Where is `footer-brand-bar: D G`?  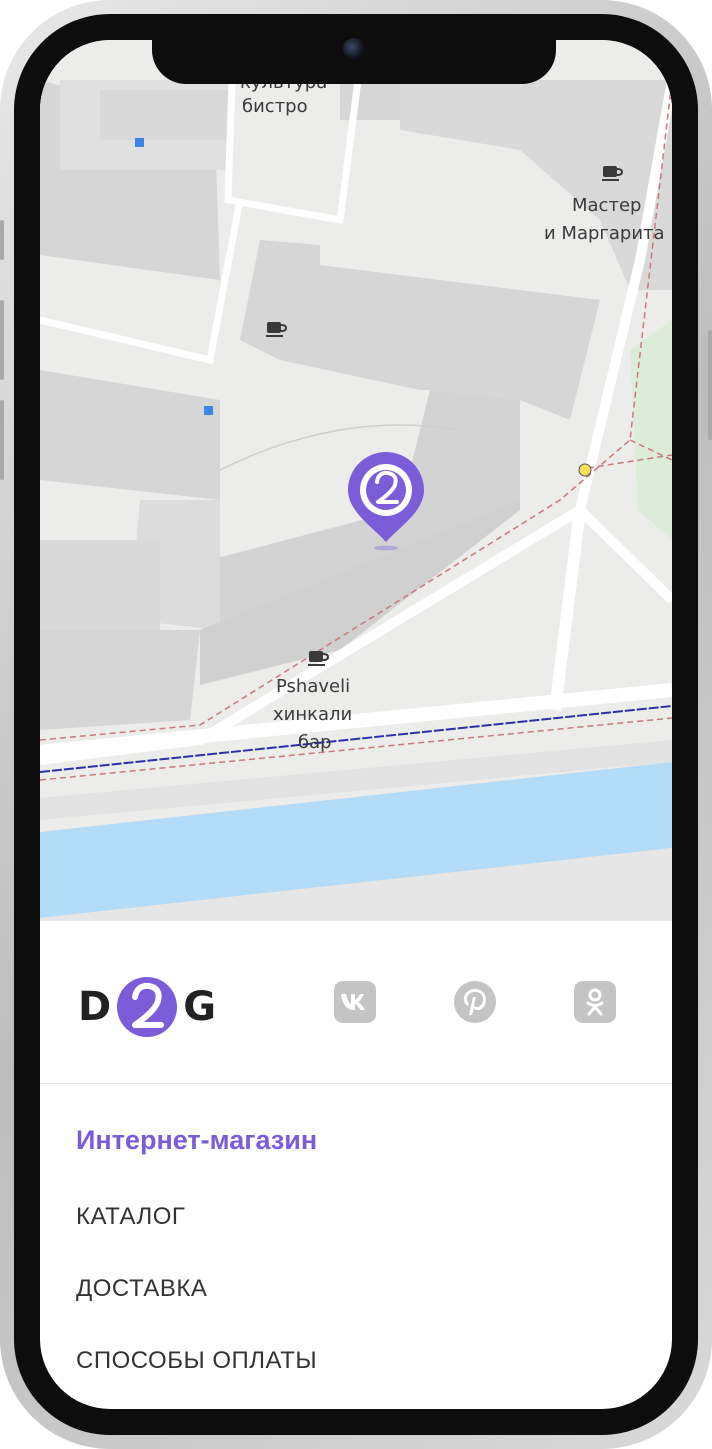 footer-brand-bar: D G is located at coordinates (356, 1002).